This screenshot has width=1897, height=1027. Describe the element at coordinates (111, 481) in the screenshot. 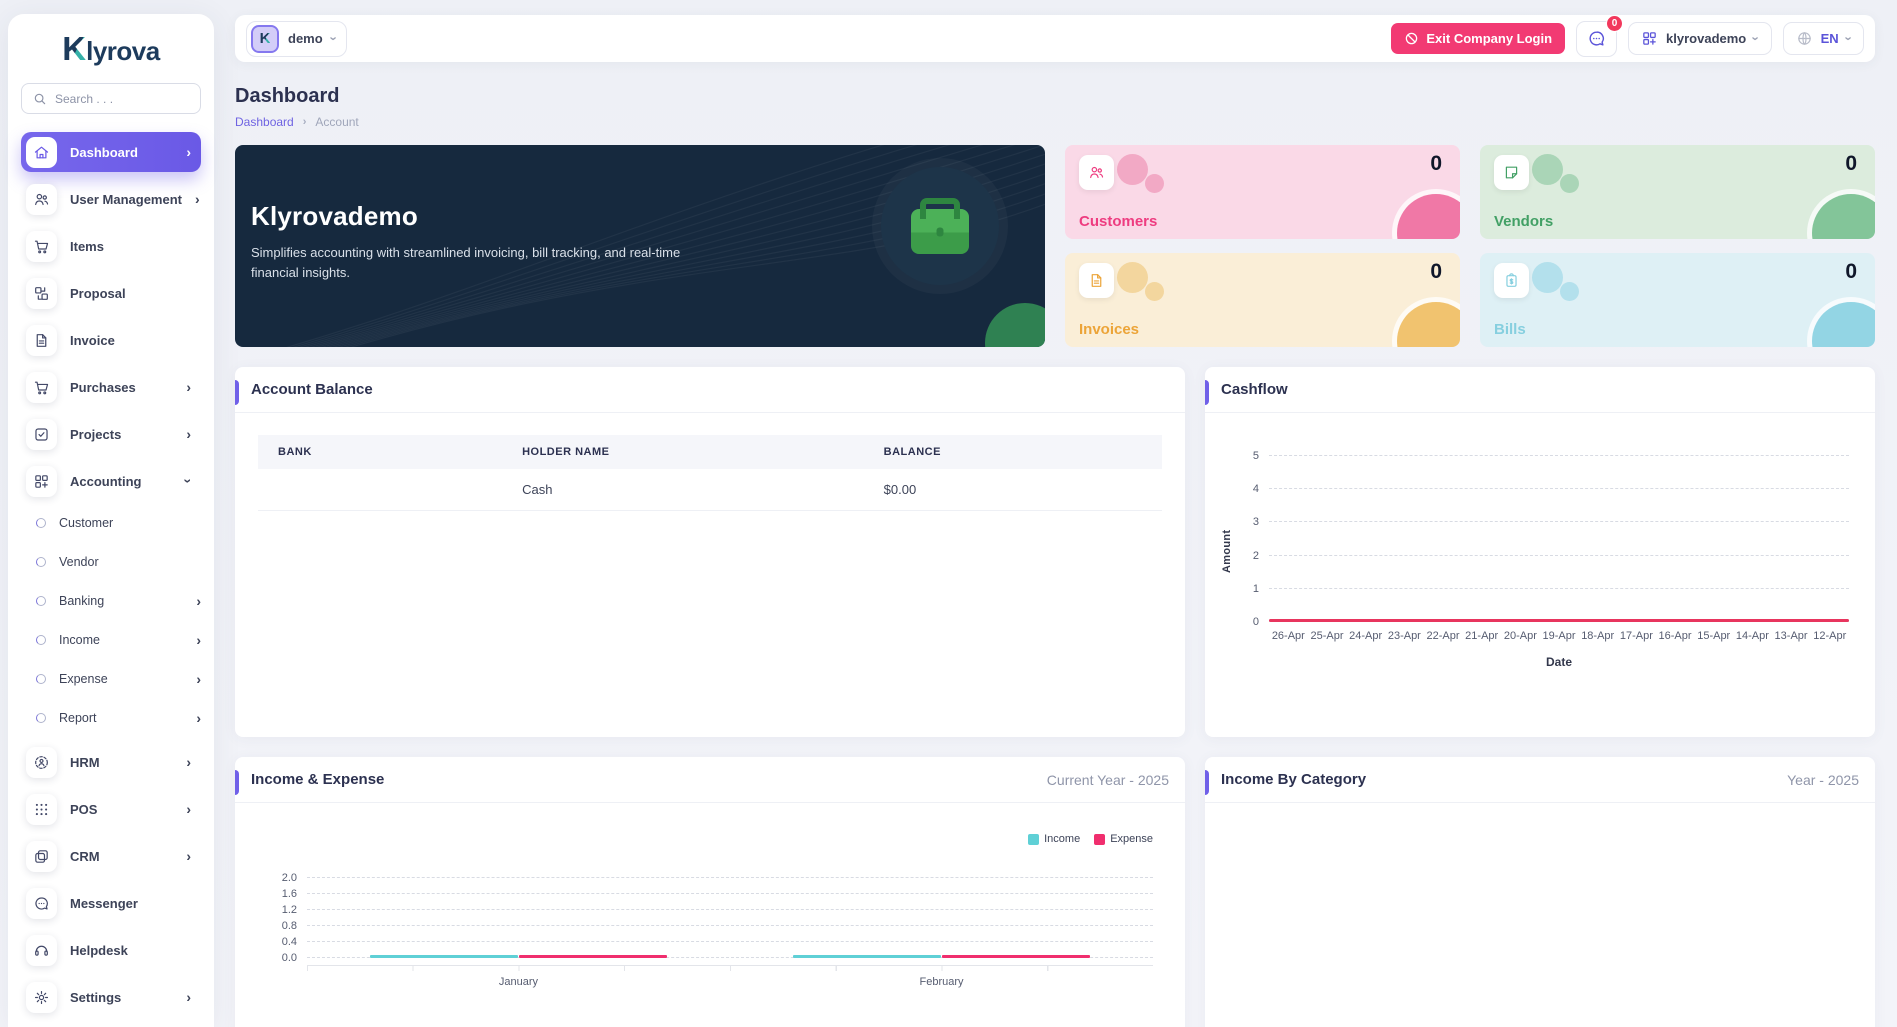

I see `sidebar-item-accounting: Accounting ›` at that location.